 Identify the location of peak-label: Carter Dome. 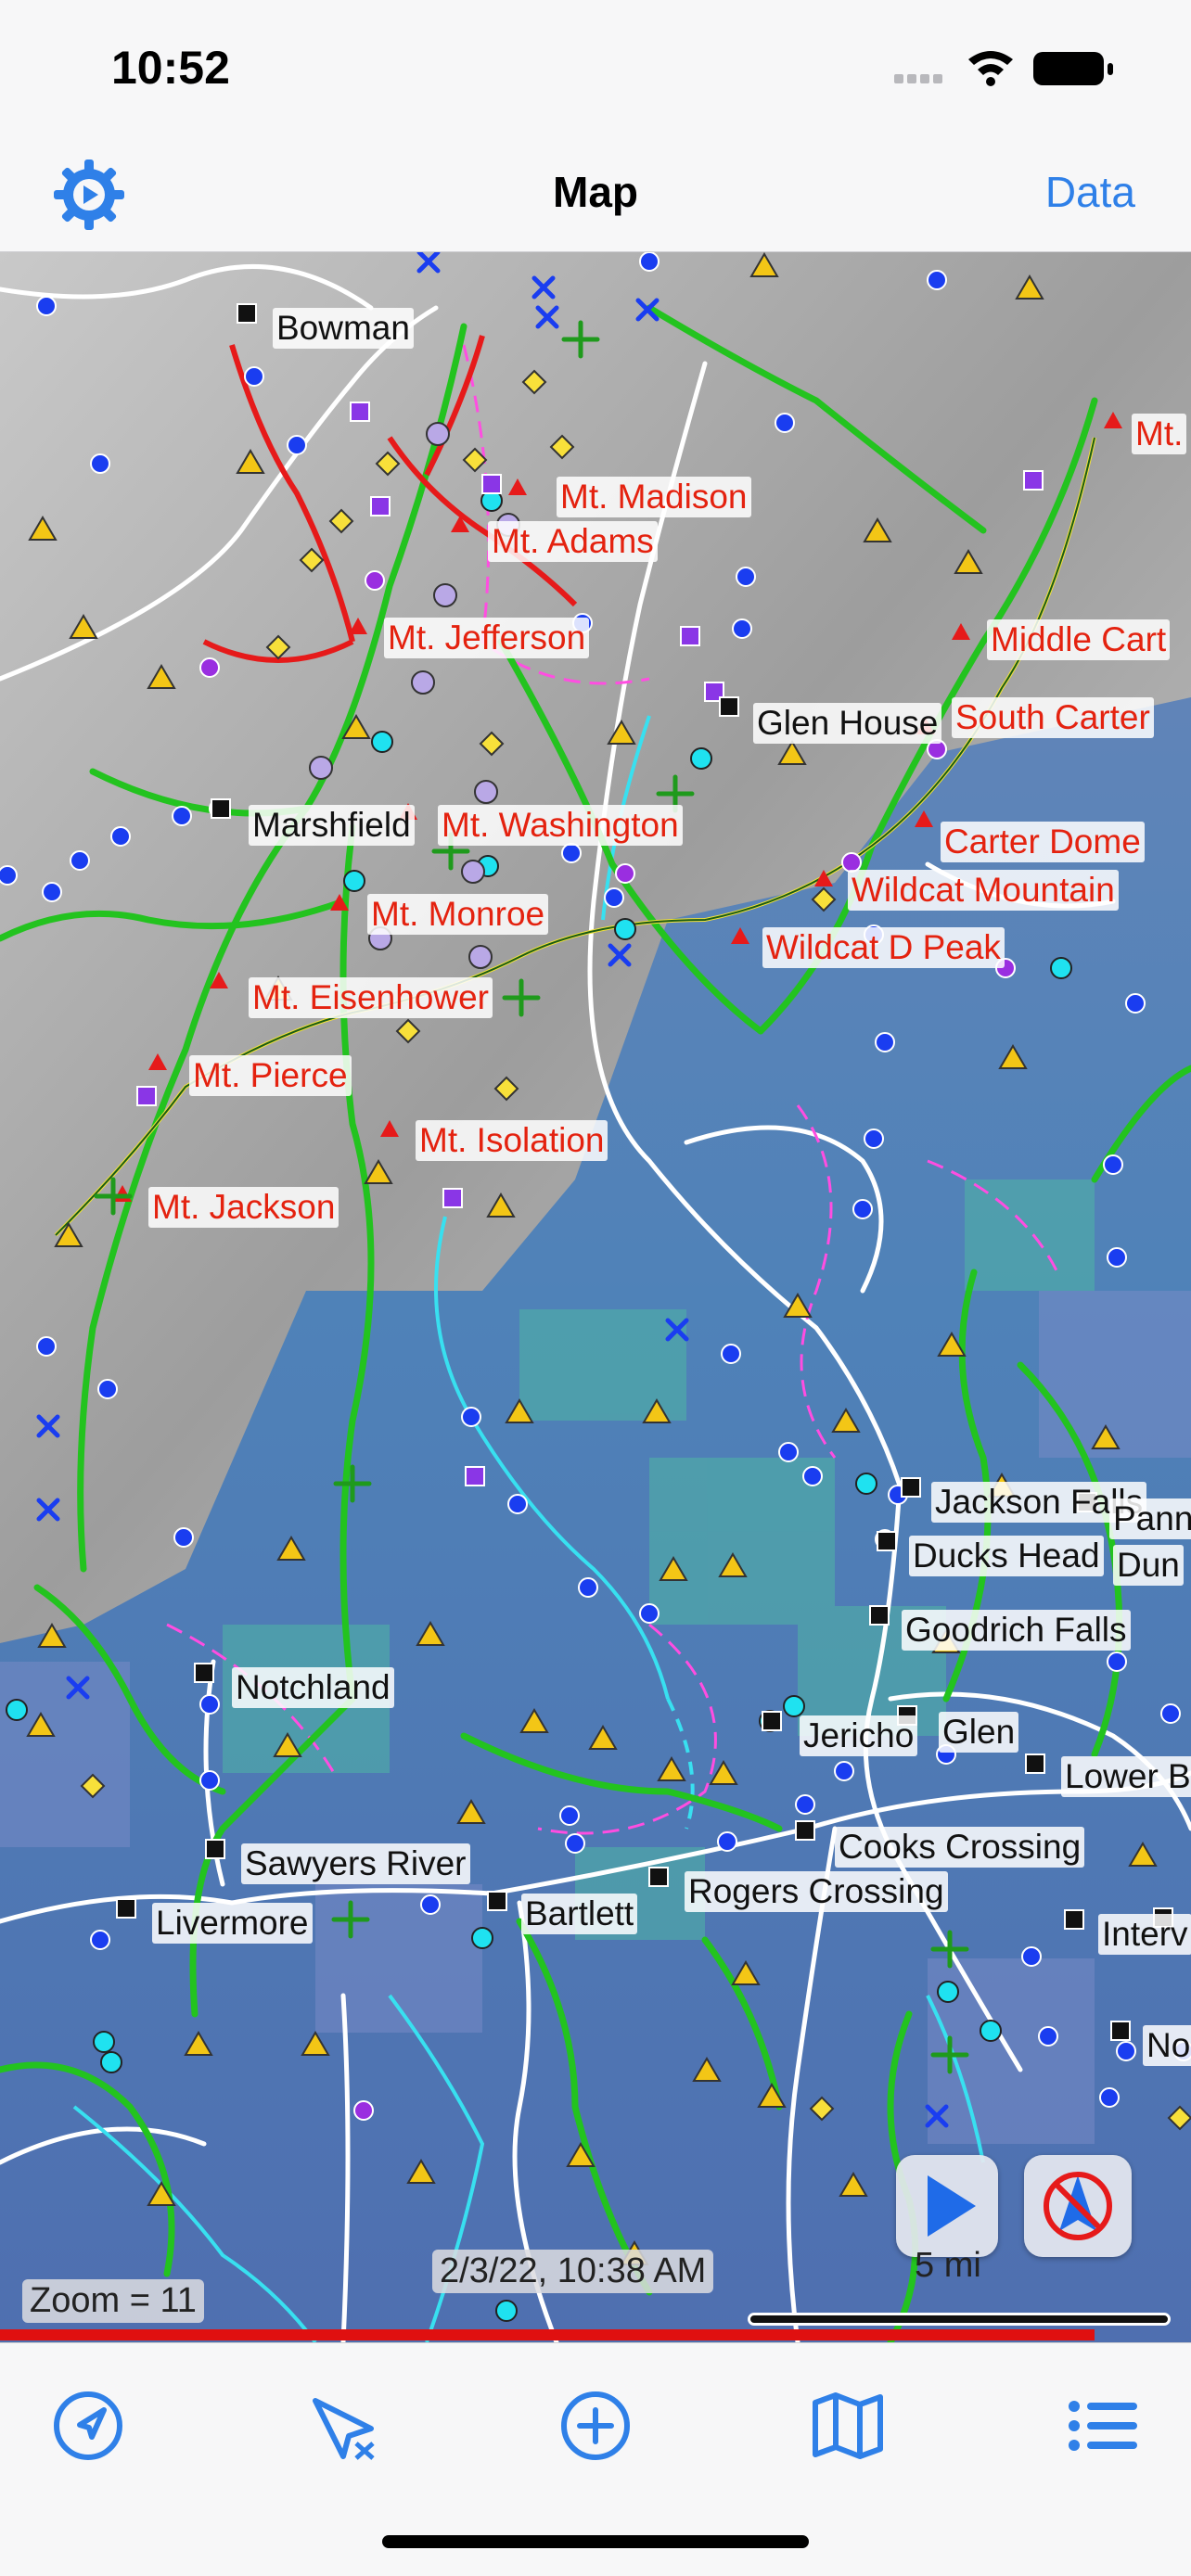
(1043, 842).